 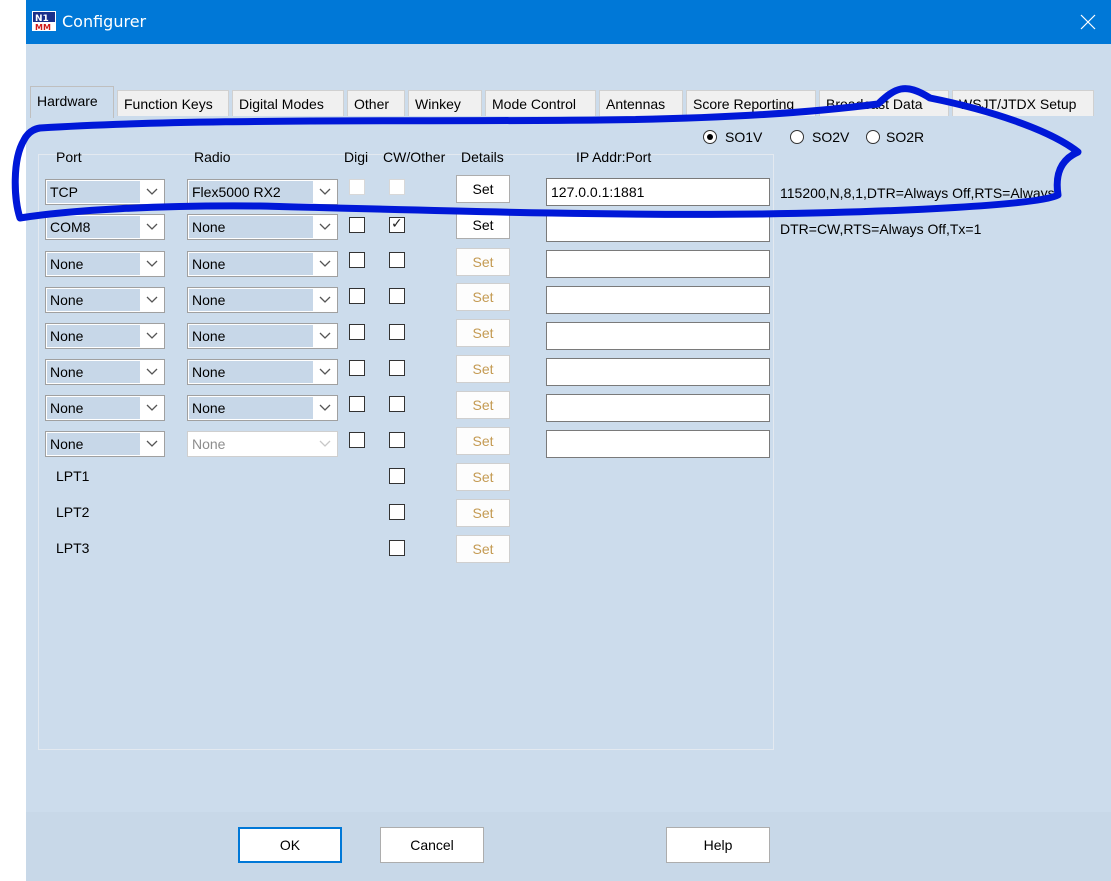 What do you see at coordinates (482, 157) in the screenshot?
I see `details-header: Details` at bounding box center [482, 157].